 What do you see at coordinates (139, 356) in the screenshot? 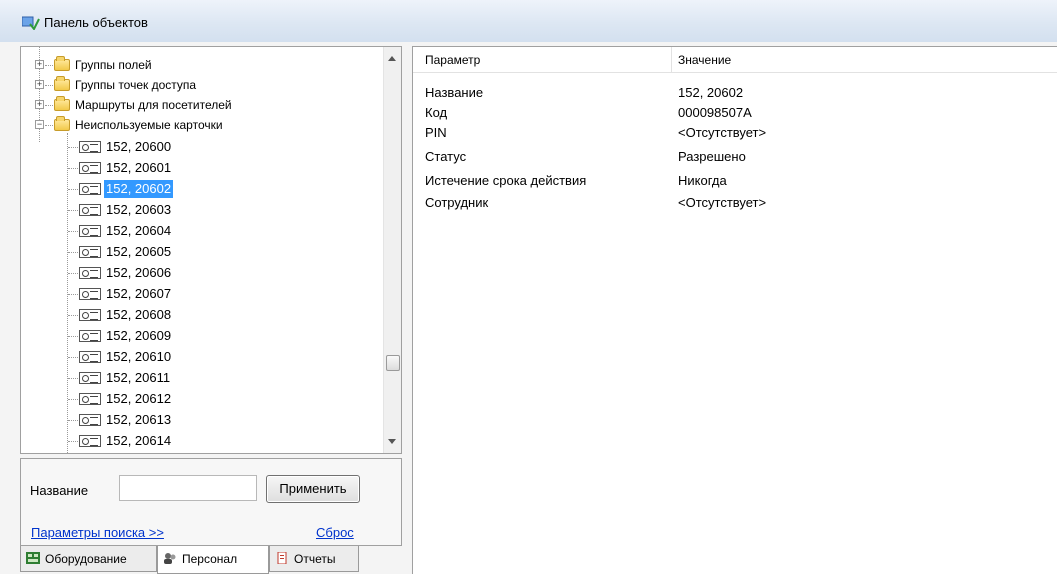
I see `card-label: 152, 20610` at bounding box center [139, 356].